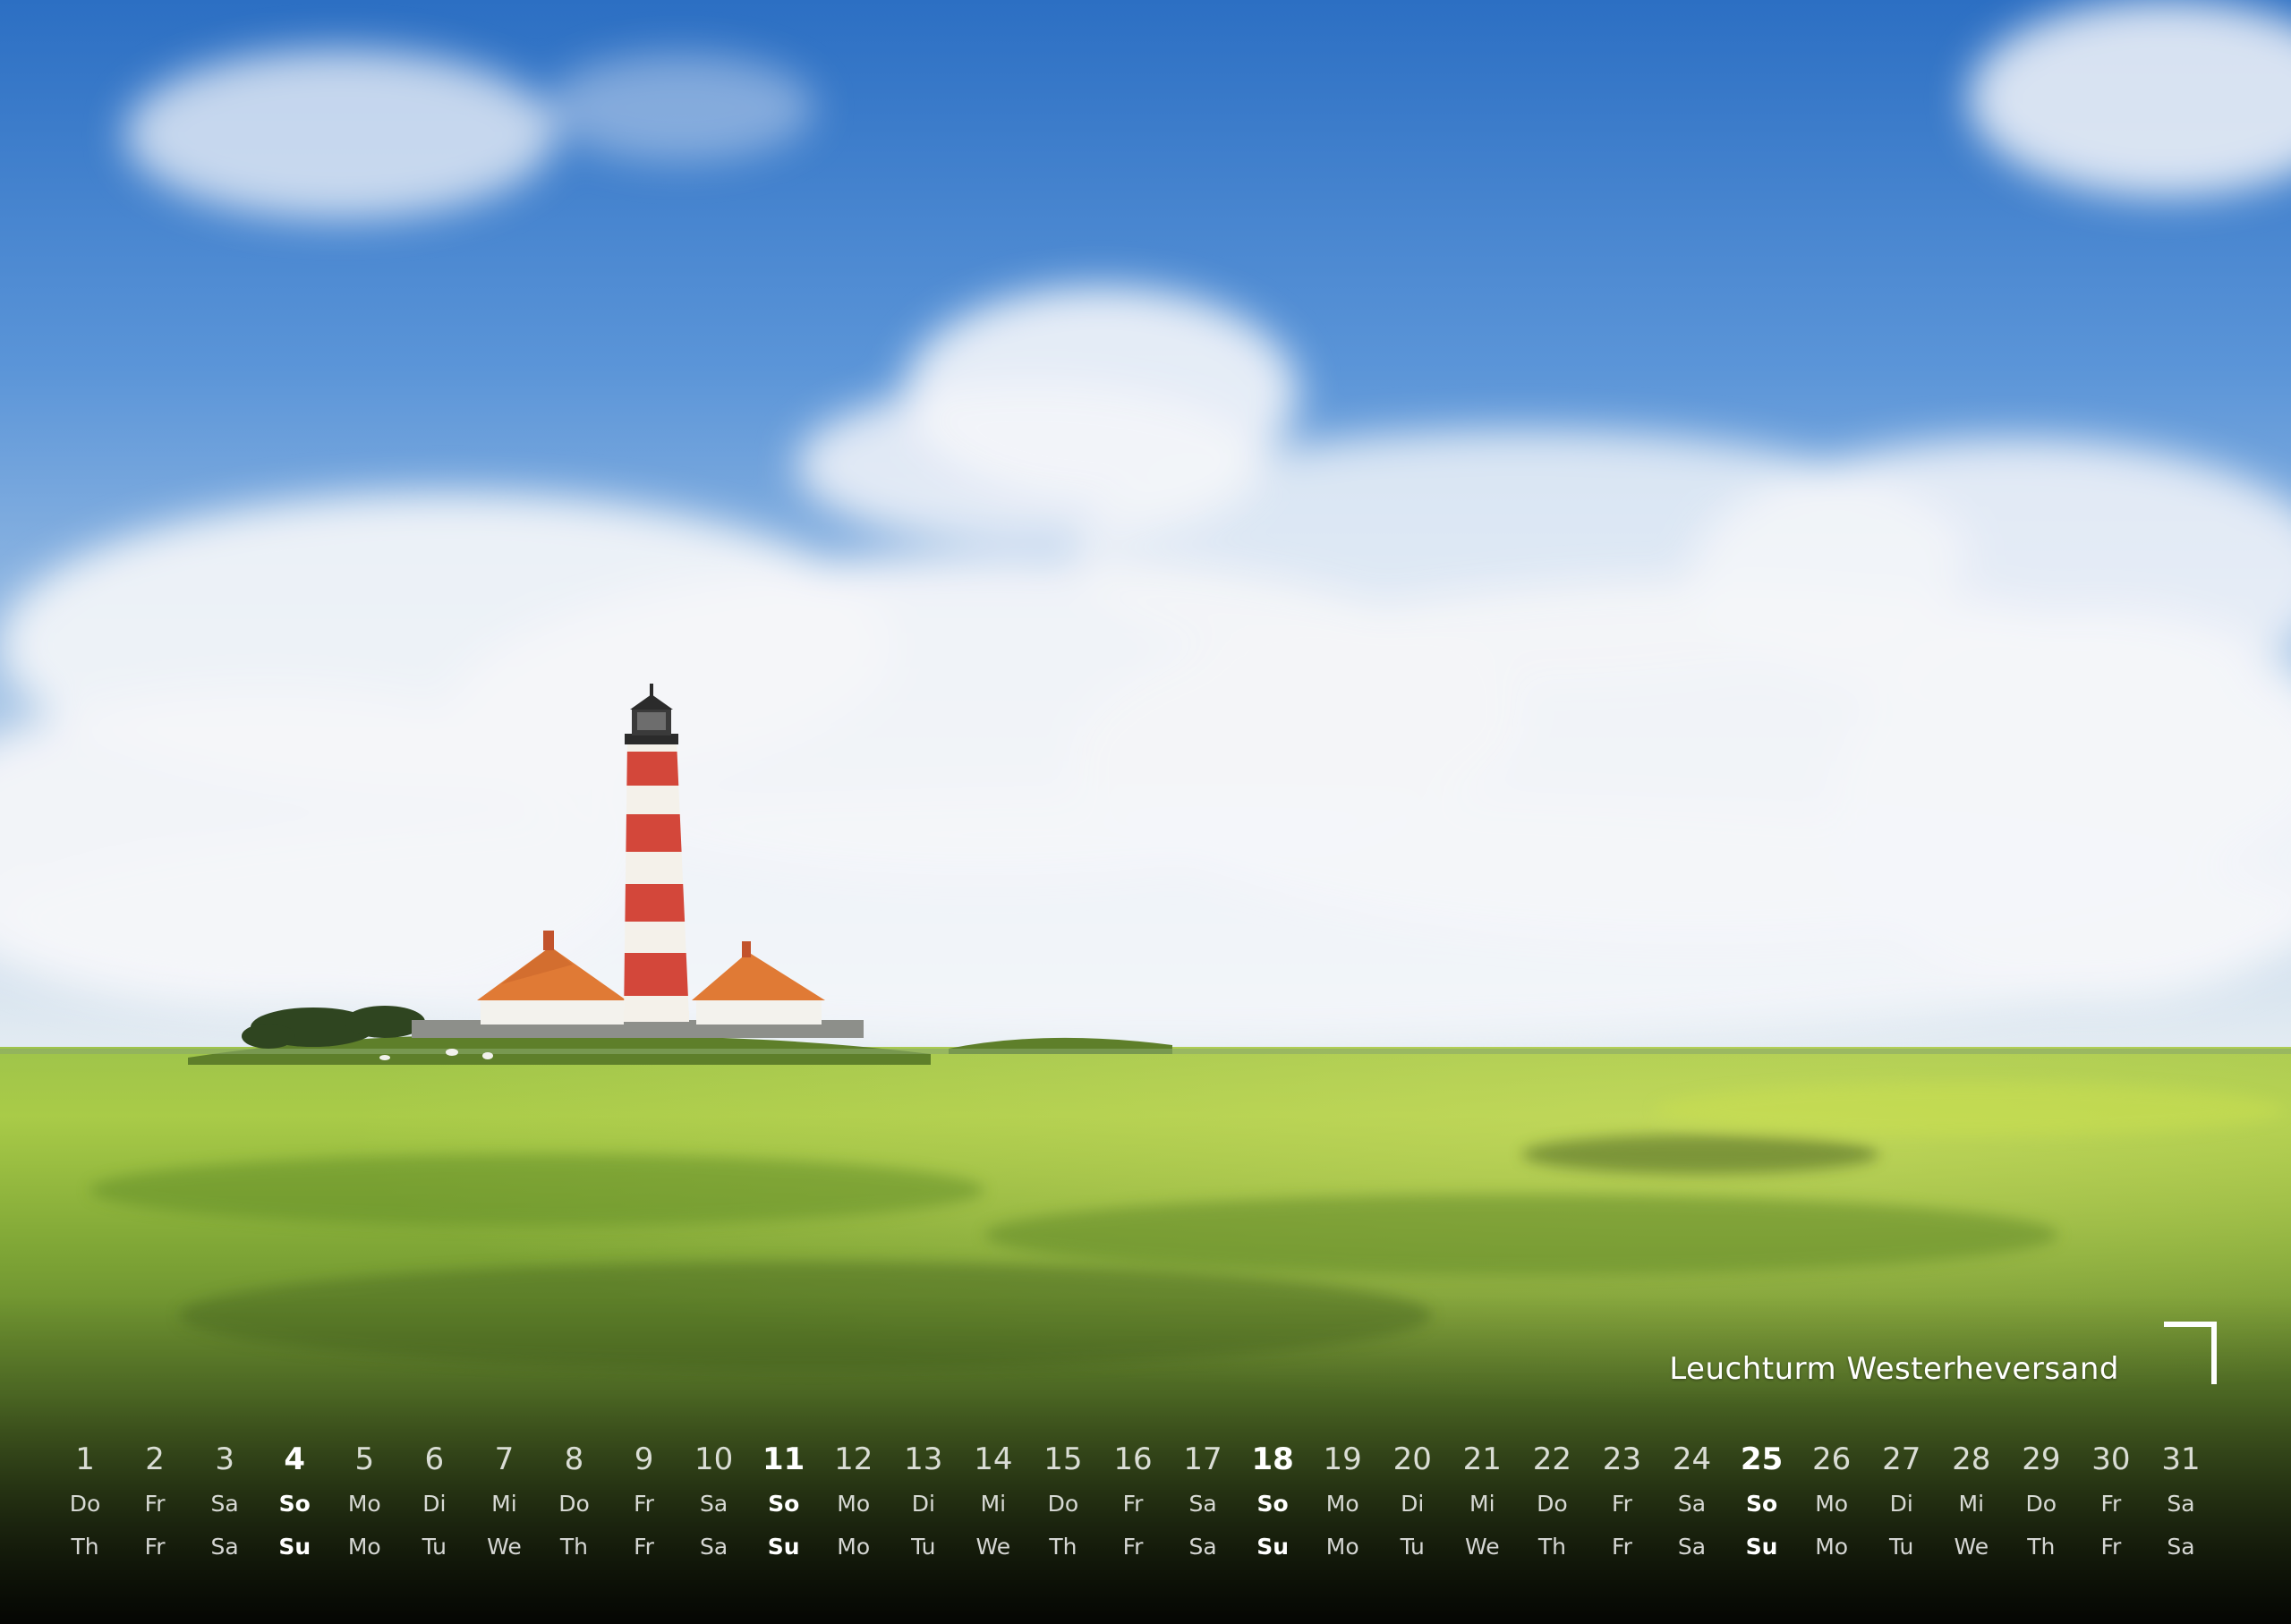 The width and height of the screenshot is (2291, 1624). Describe the element at coordinates (1063, 1503) in the screenshot. I see `calendar-day: 15 Do Th` at that location.